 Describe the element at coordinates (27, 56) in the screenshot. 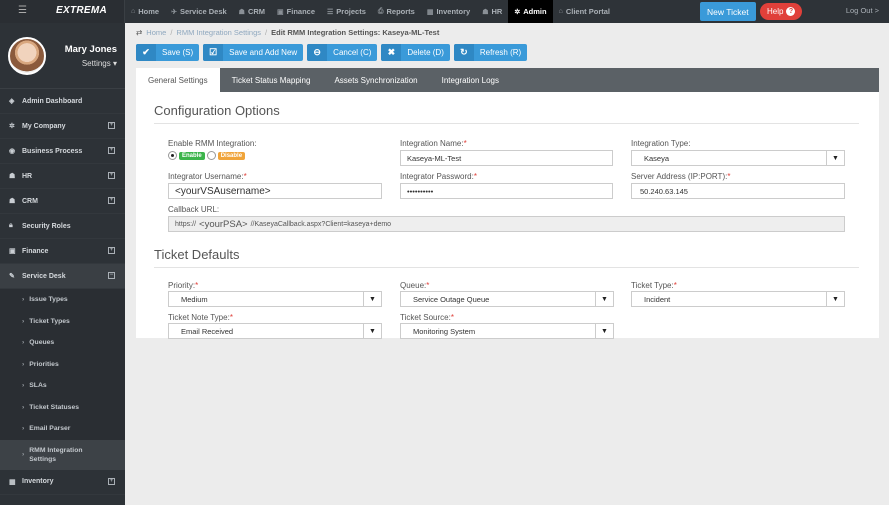

I see `avatar` at that location.